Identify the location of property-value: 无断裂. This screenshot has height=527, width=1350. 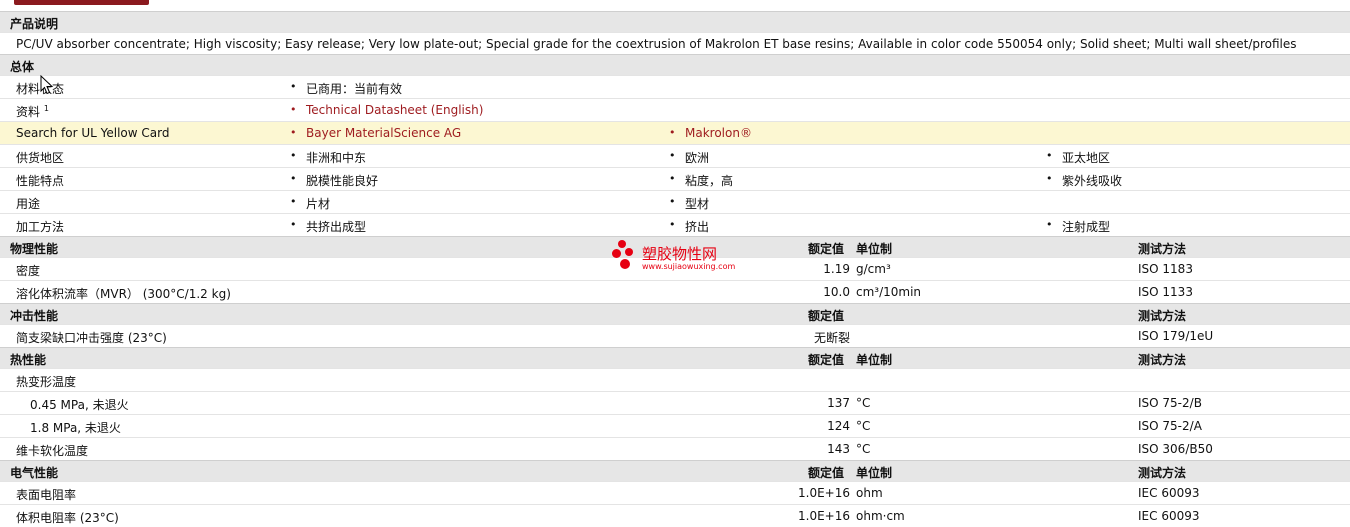
(831, 338).